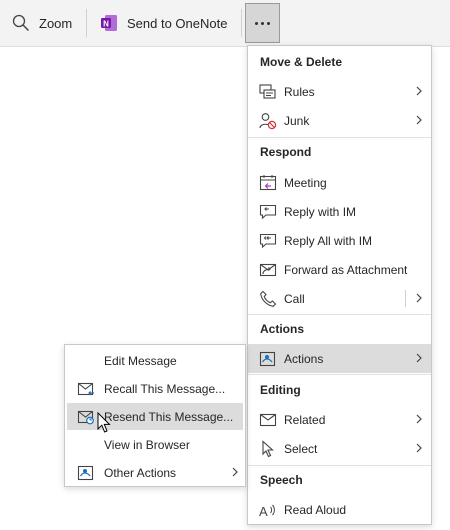 The image size is (450, 530). Describe the element at coordinates (299, 92) in the screenshot. I see `menu-item-label: Rules` at that location.